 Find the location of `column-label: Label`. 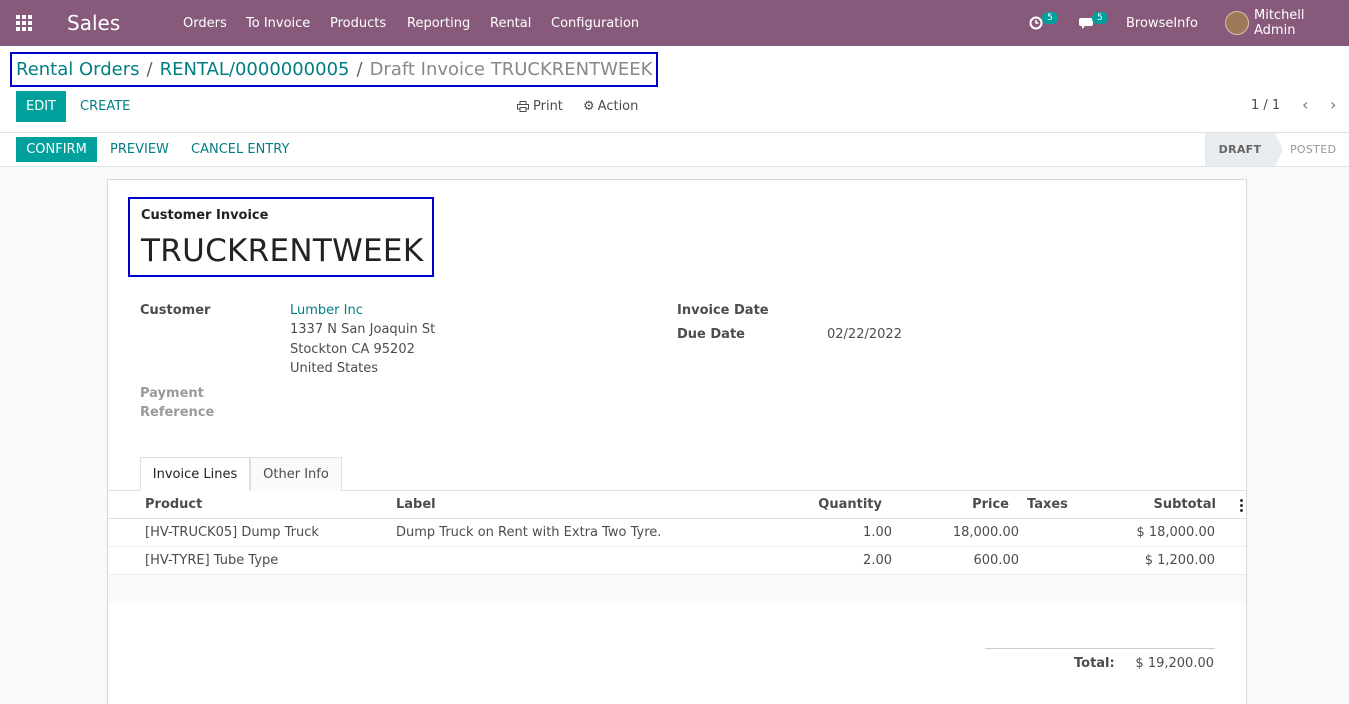

column-label: Label is located at coordinates (416, 505).